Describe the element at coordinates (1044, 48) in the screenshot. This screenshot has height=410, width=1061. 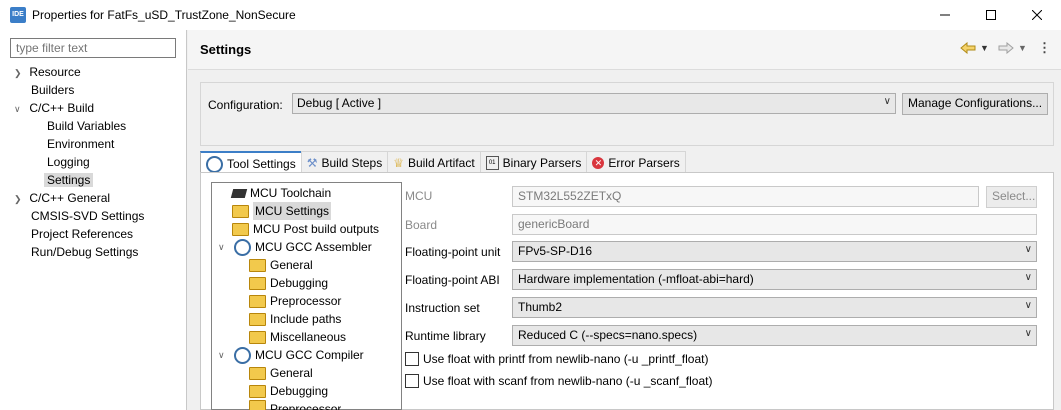
I see `view-menu-icon: ⋮` at that location.